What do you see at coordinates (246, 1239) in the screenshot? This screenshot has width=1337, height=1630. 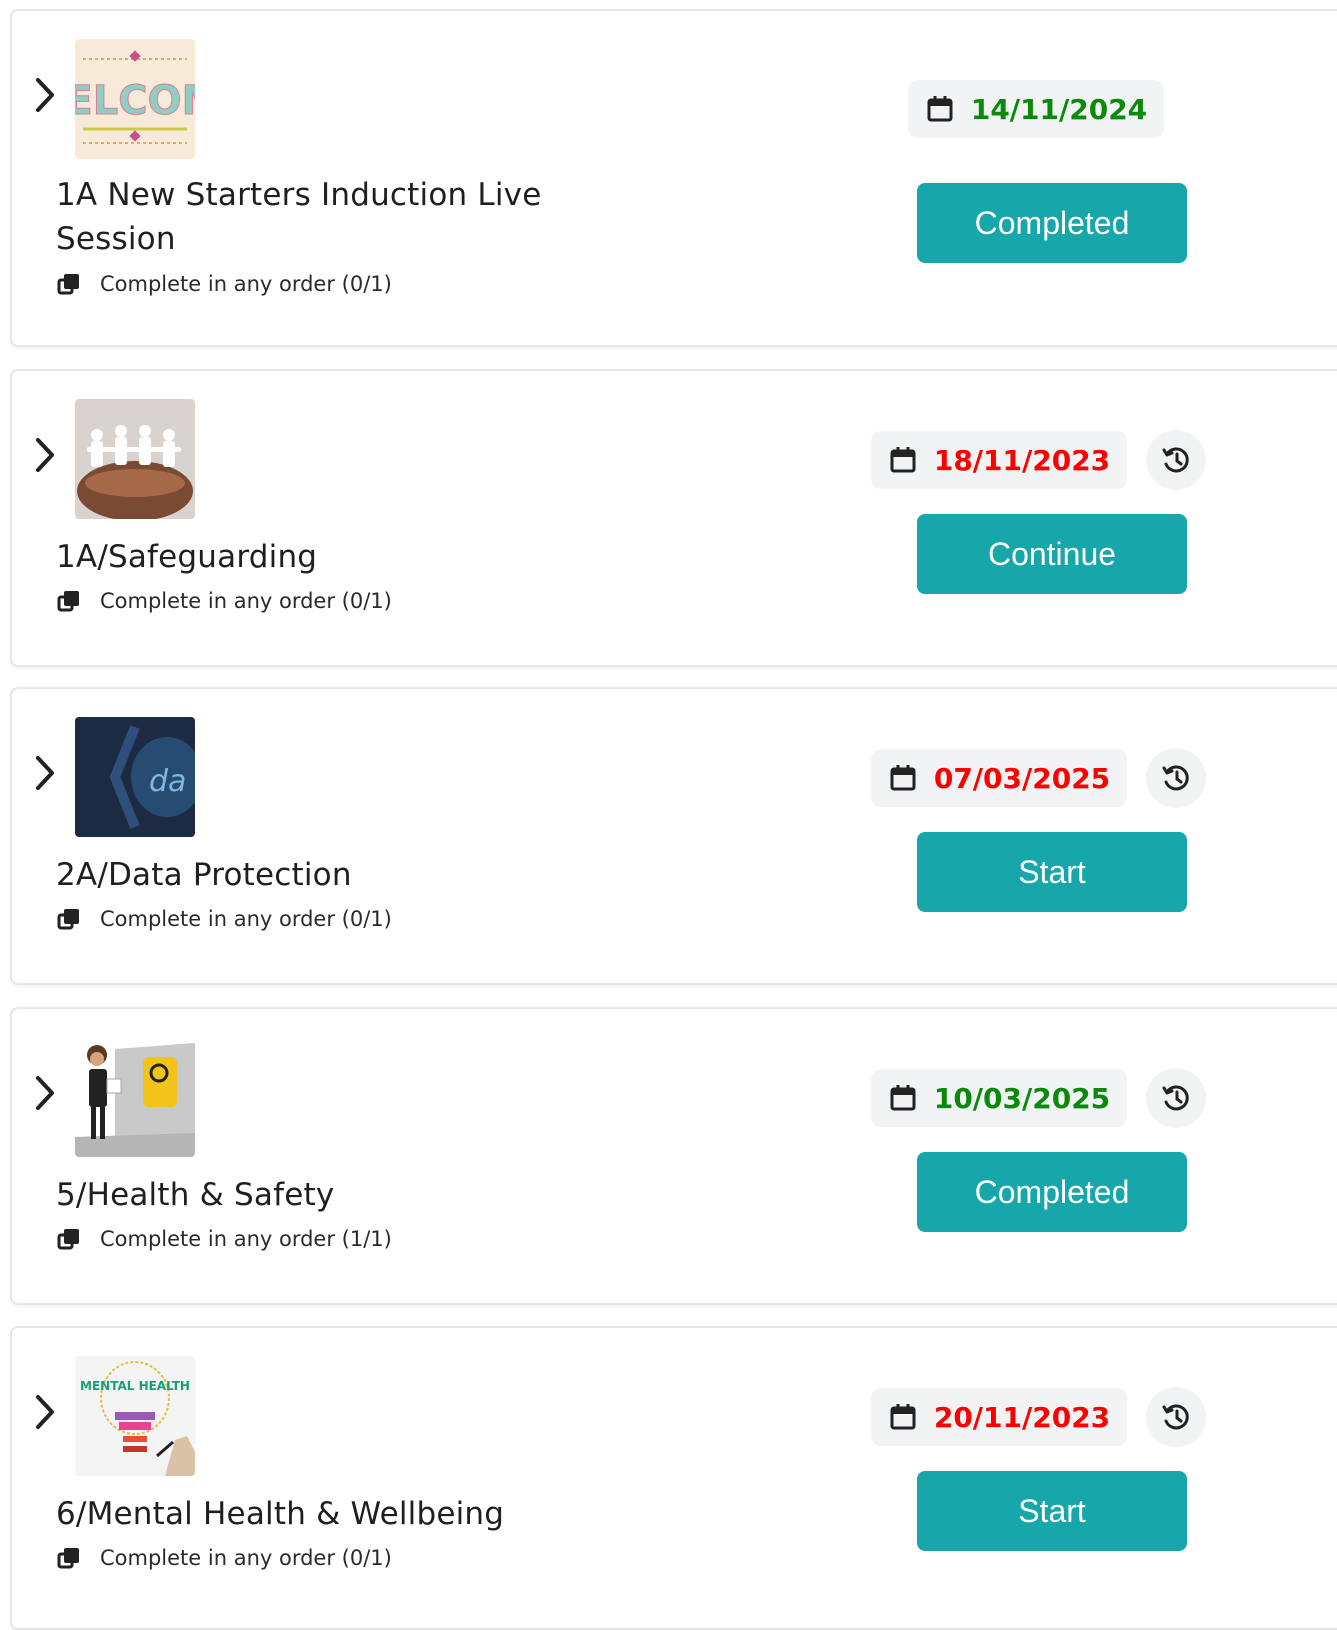 I see `completion-order-text: Complete in any order (1/1)` at bounding box center [246, 1239].